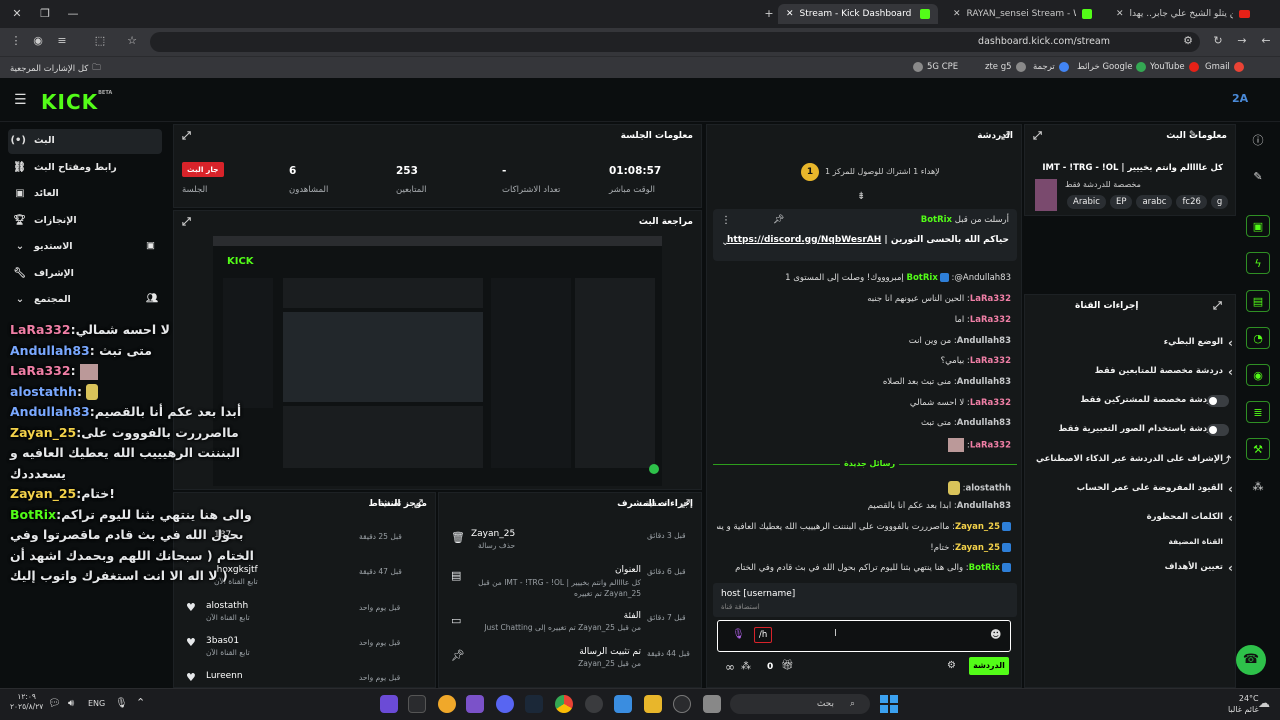  Describe the element at coordinates (1134, 489) in the screenshot. I see `account-age-item: القيود المفروضة على عمر الحساب ›` at that location.